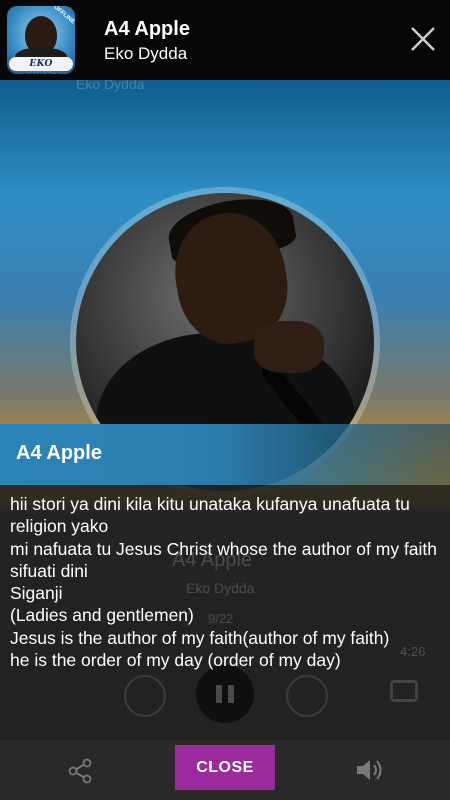 This screenshot has height=800, width=450. Describe the element at coordinates (36, 593) in the screenshot. I see `lyrics-line: Siganji` at that location.